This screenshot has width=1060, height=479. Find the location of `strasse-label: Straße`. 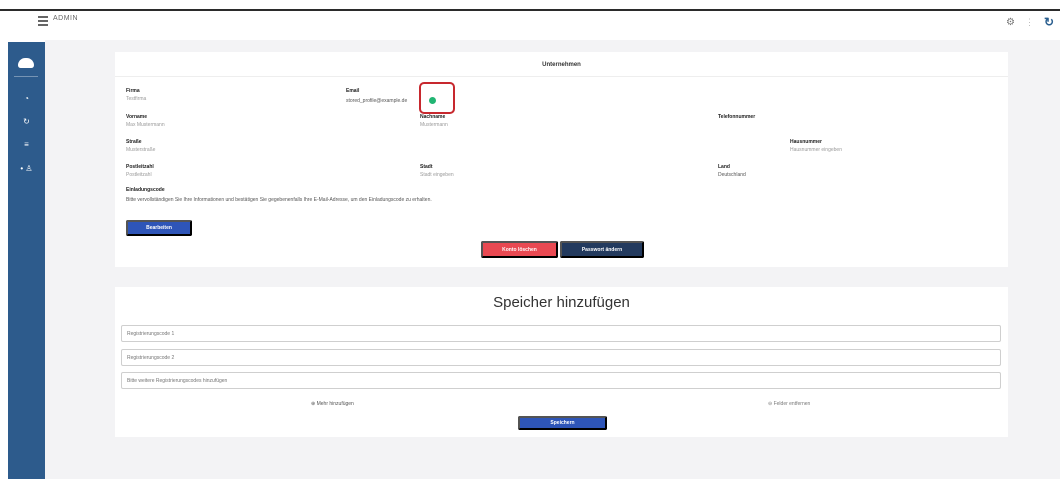

strasse-label: Straße is located at coordinates (134, 142).